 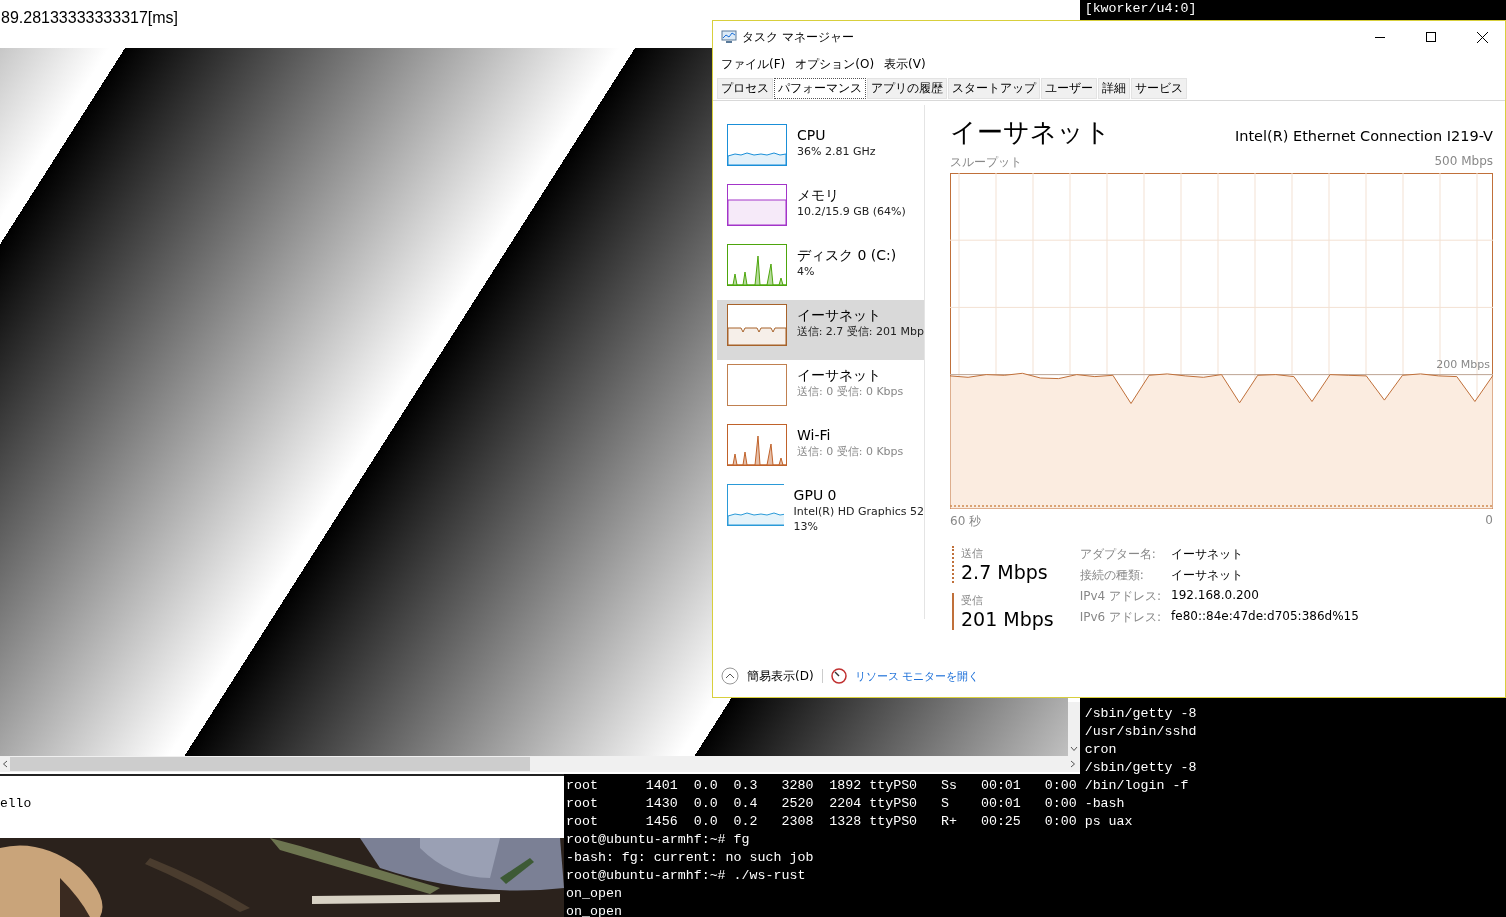 What do you see at coordinates (1159, 88) in the screenshot?
I see `tab: サービス` at bounding box center [1159, 88].